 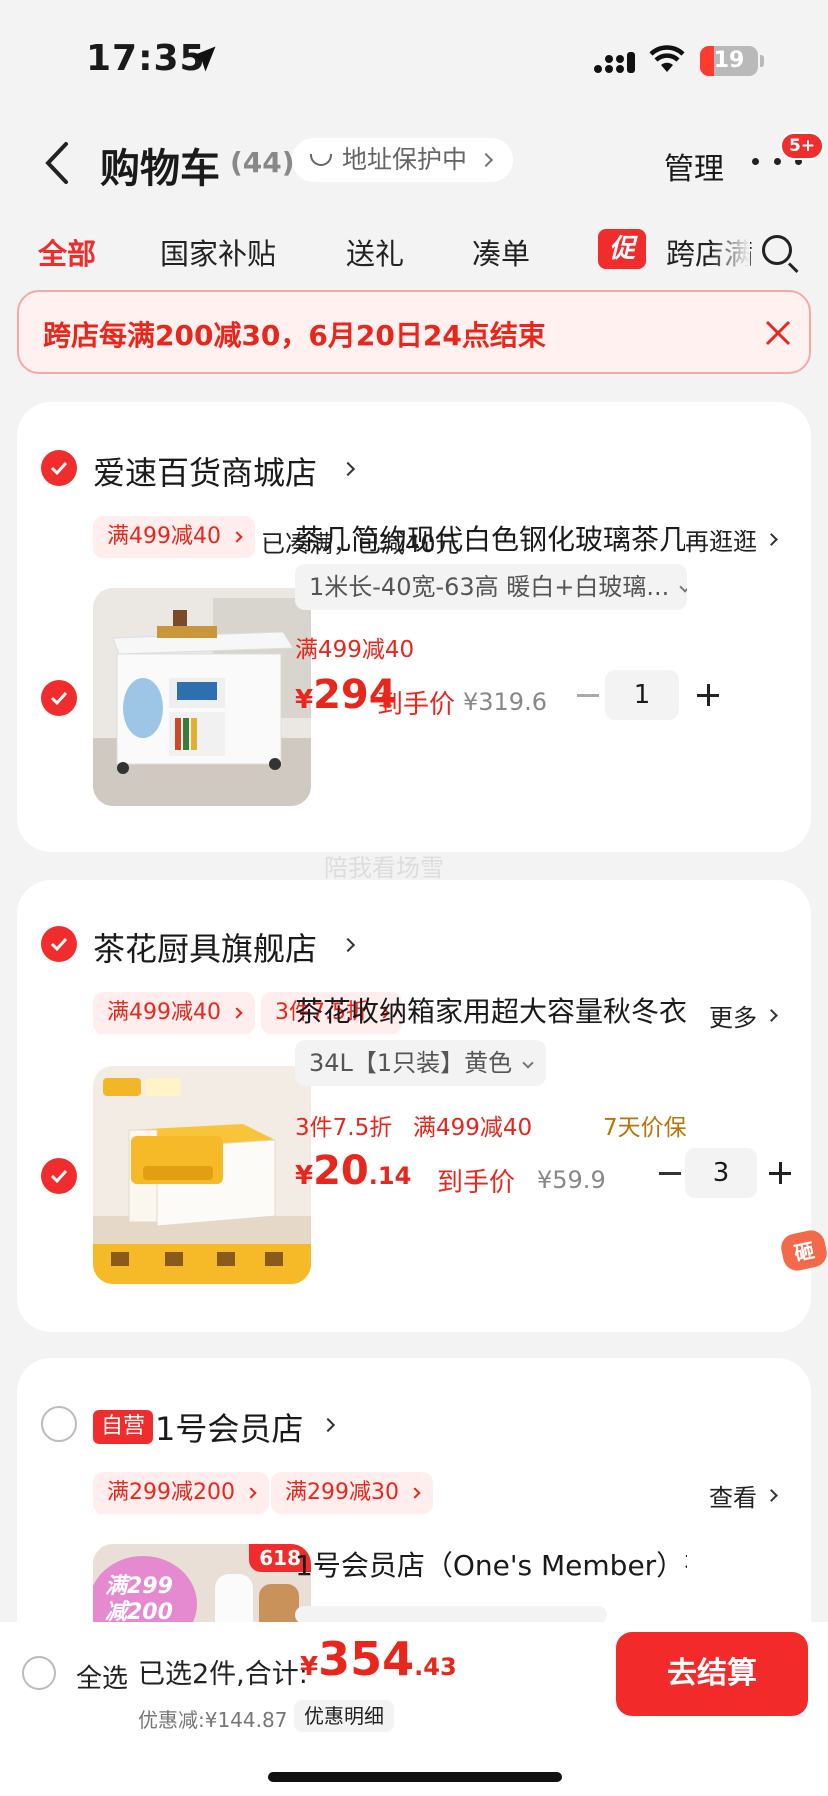 What do you see at coordinates (58, 163) in the screenshot?
I see `back-icon` at bounding box center [58, 163].